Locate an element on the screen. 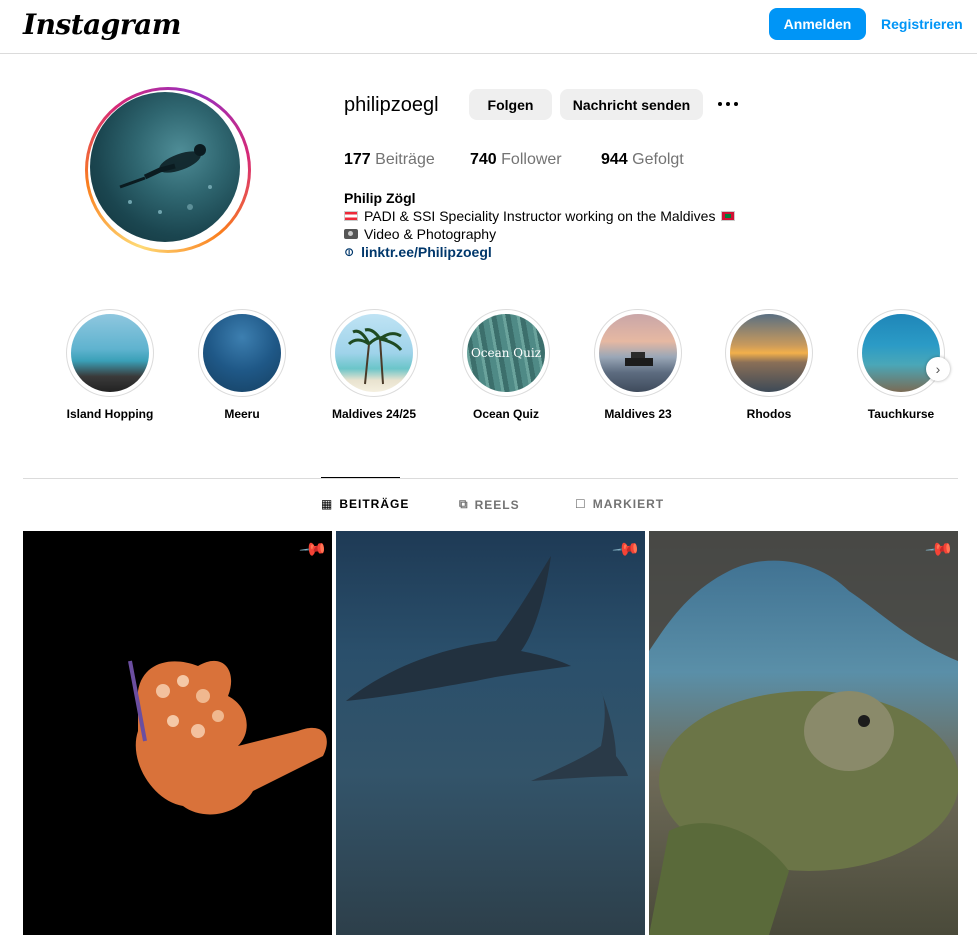 The width and height of the screenshot is (977, 935). bio-text-2: Video & Photography is located at coordinates (430, 234).